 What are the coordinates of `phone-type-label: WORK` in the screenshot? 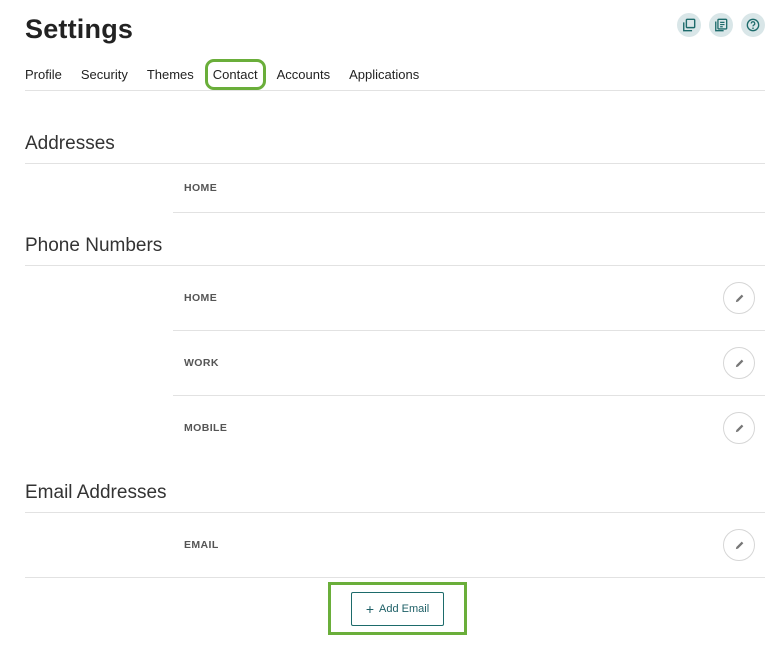 It's located at (201, 363).